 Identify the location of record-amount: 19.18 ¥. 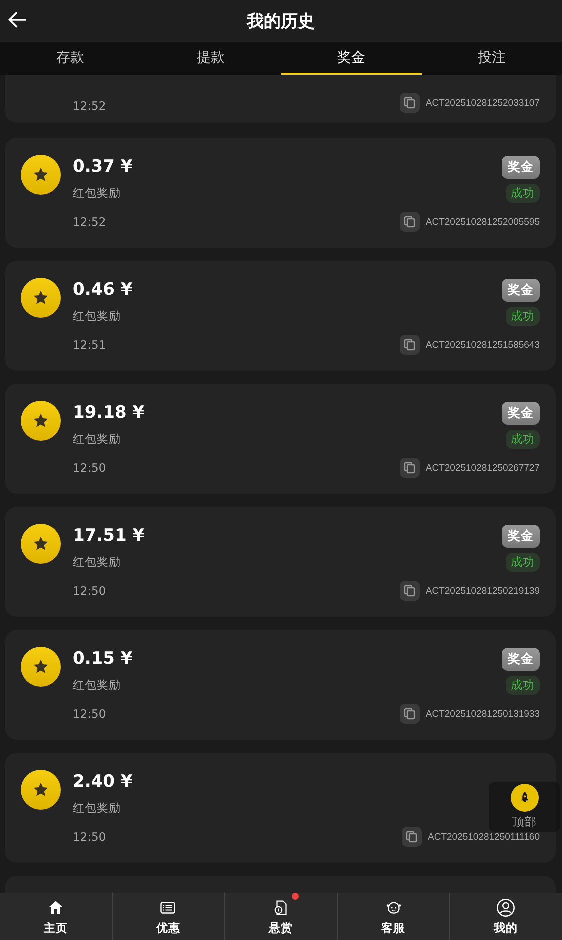
(109, 413).